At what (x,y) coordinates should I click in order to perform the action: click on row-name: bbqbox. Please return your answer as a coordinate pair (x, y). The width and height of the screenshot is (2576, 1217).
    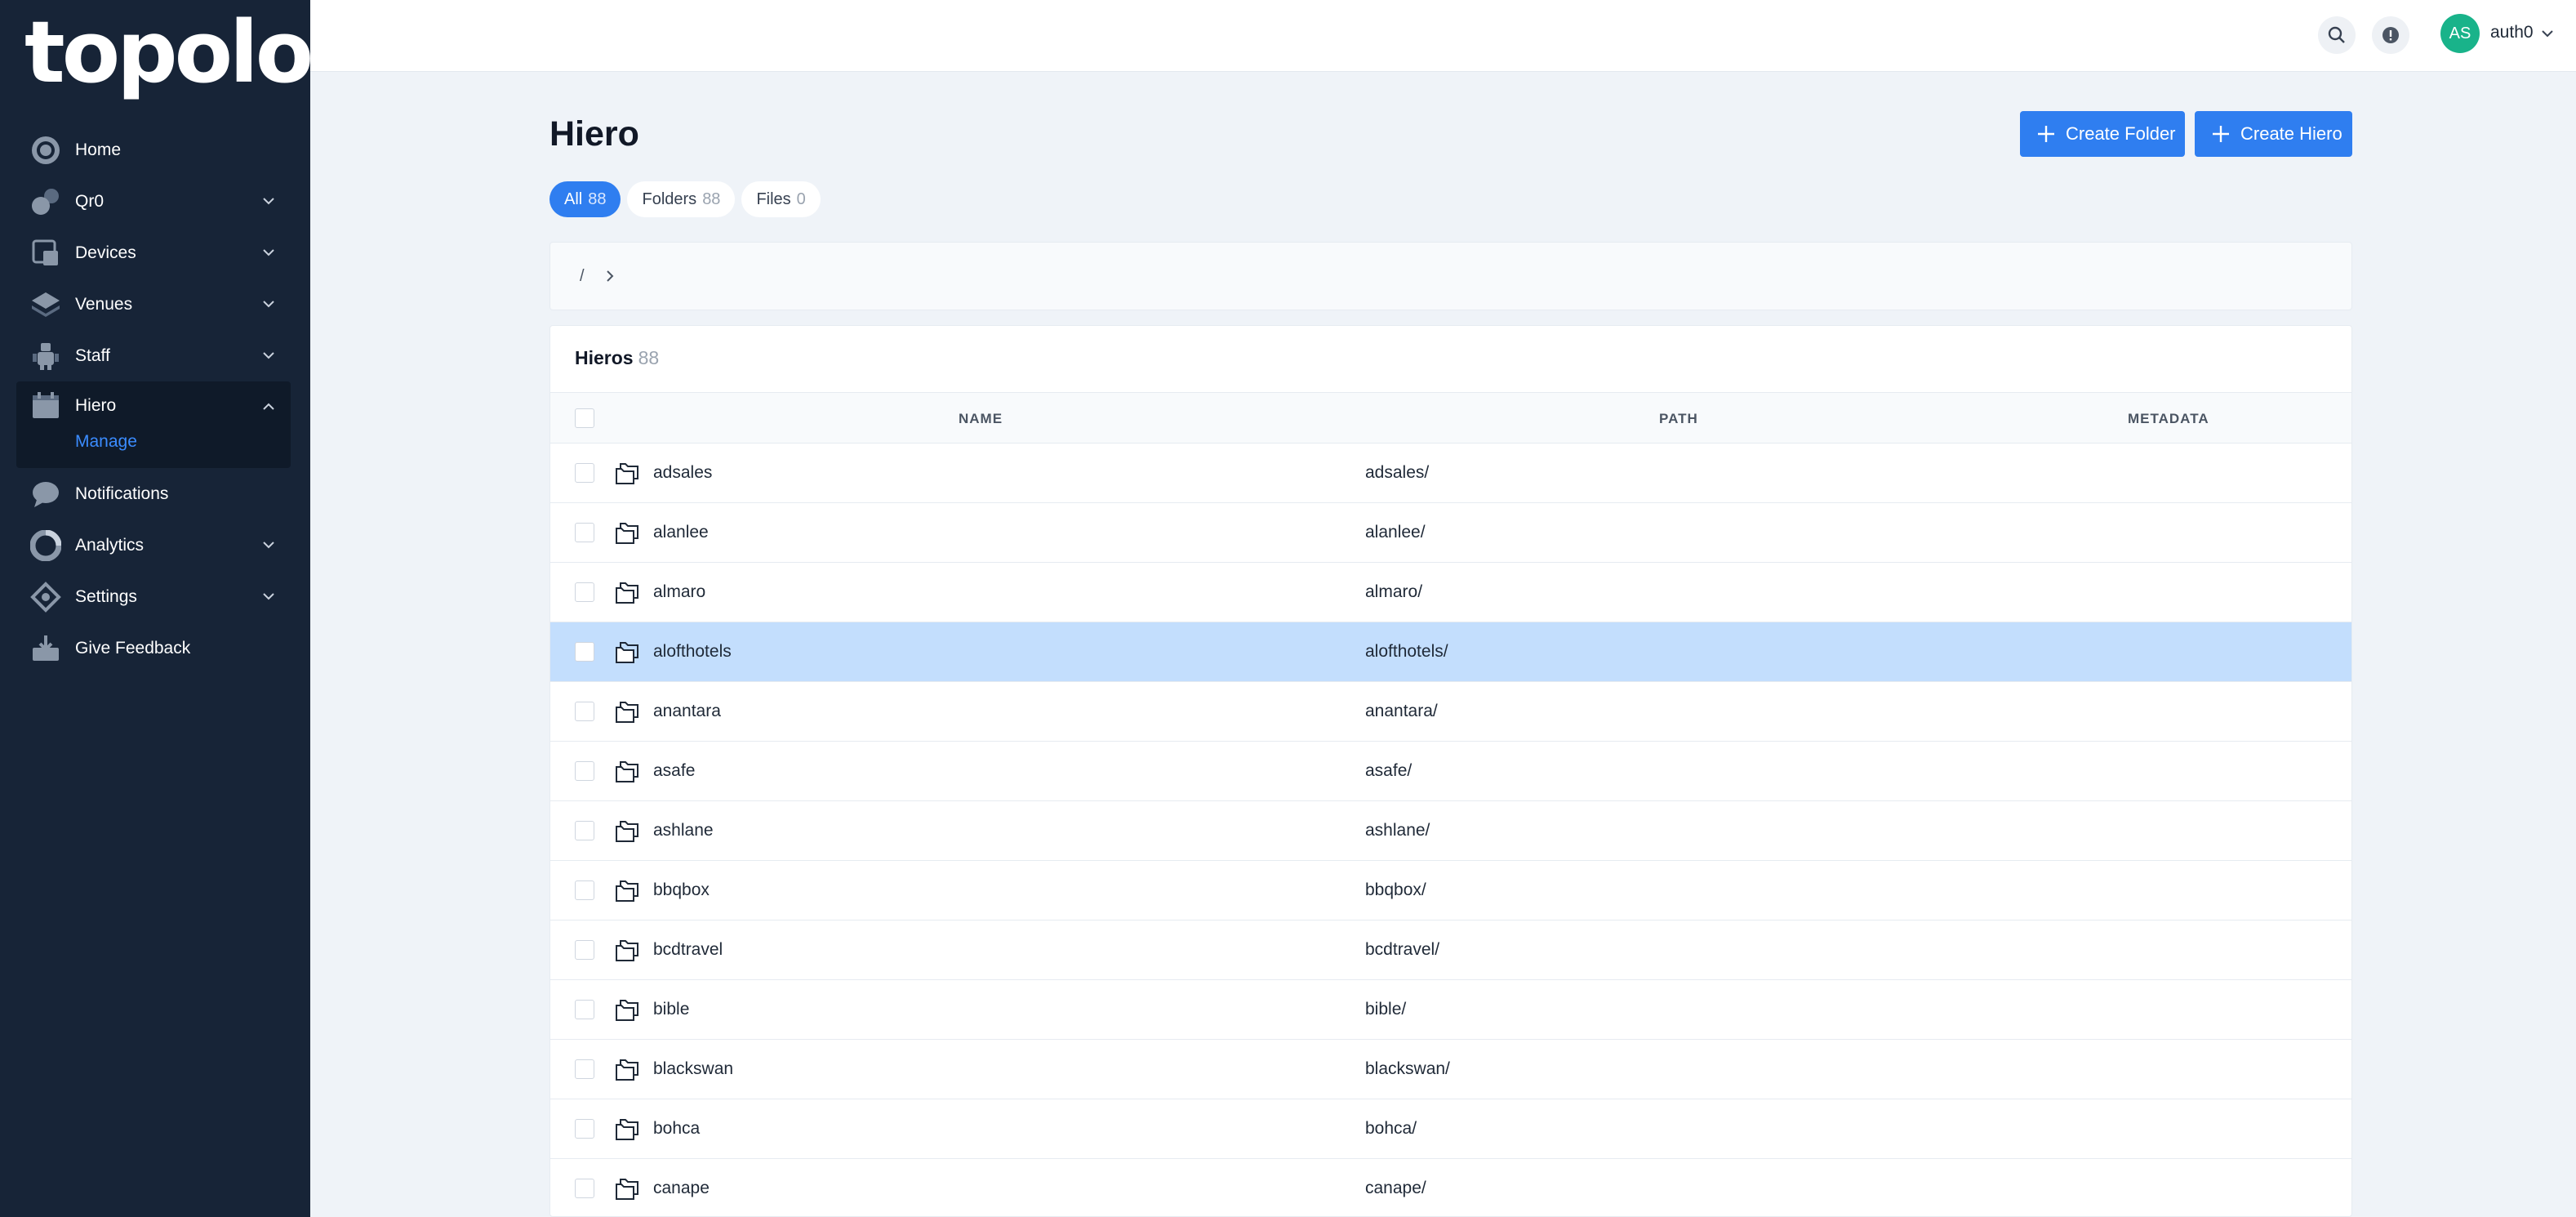
    Looking at the image, I should click on (681, 890).